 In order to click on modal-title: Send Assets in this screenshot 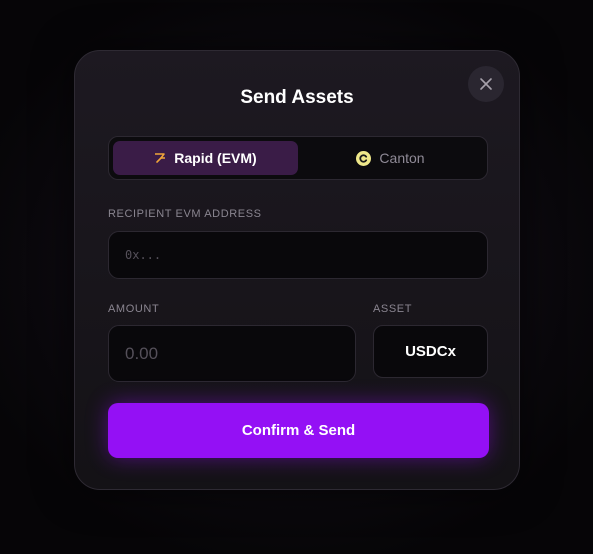, I will do `click(297, 97)`.